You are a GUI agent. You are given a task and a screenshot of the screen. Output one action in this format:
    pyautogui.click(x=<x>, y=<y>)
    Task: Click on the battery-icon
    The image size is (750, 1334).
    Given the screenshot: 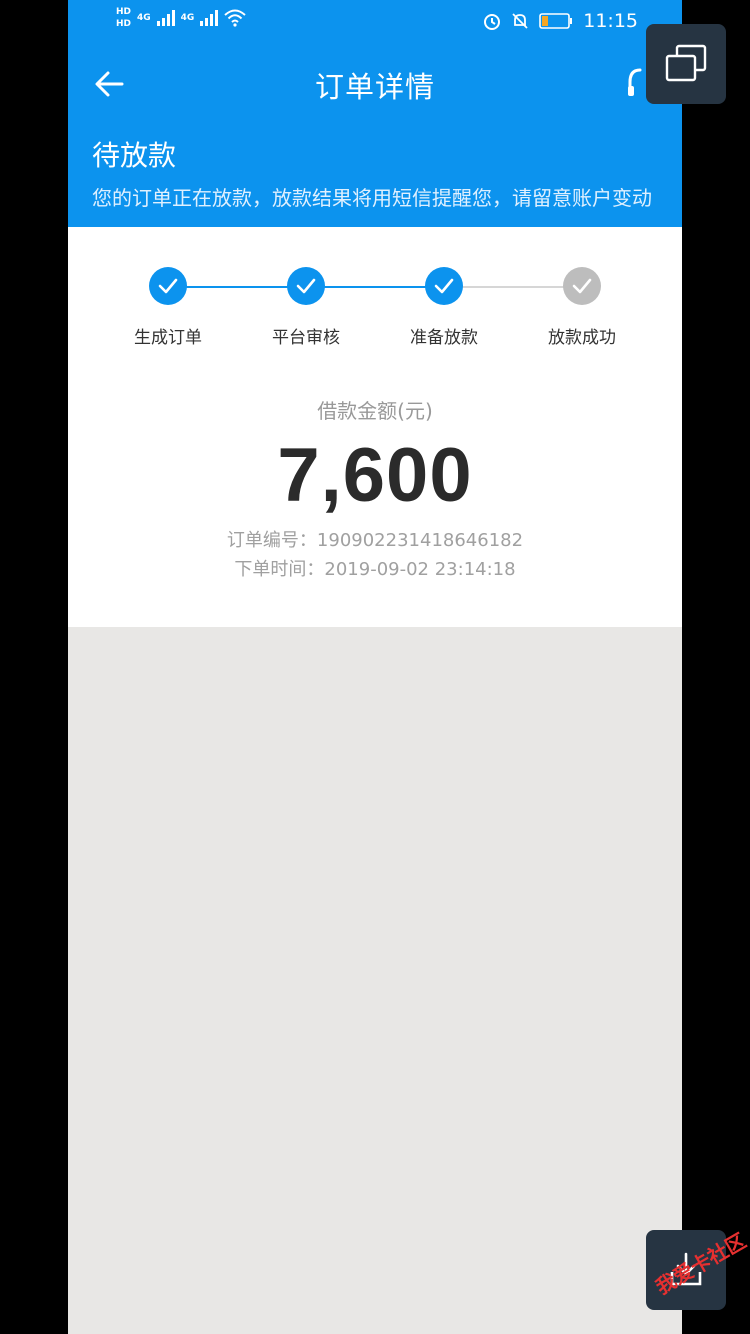 What is the action you would take?
    pyautogui.click(x=556, y=21)
    